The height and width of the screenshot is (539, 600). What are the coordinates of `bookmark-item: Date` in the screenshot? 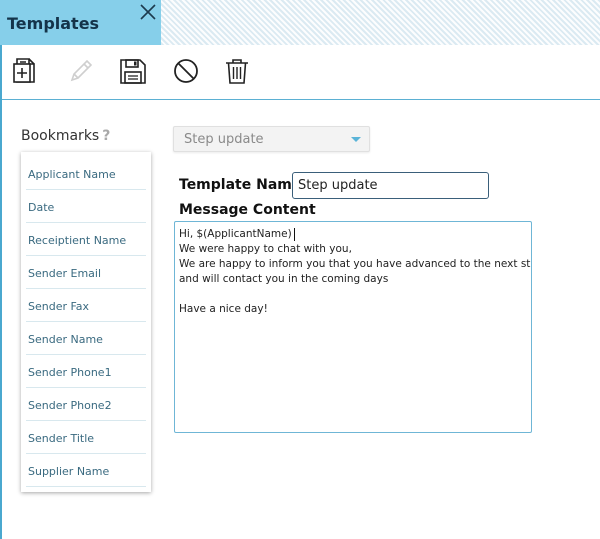 It's located at (86, 207).